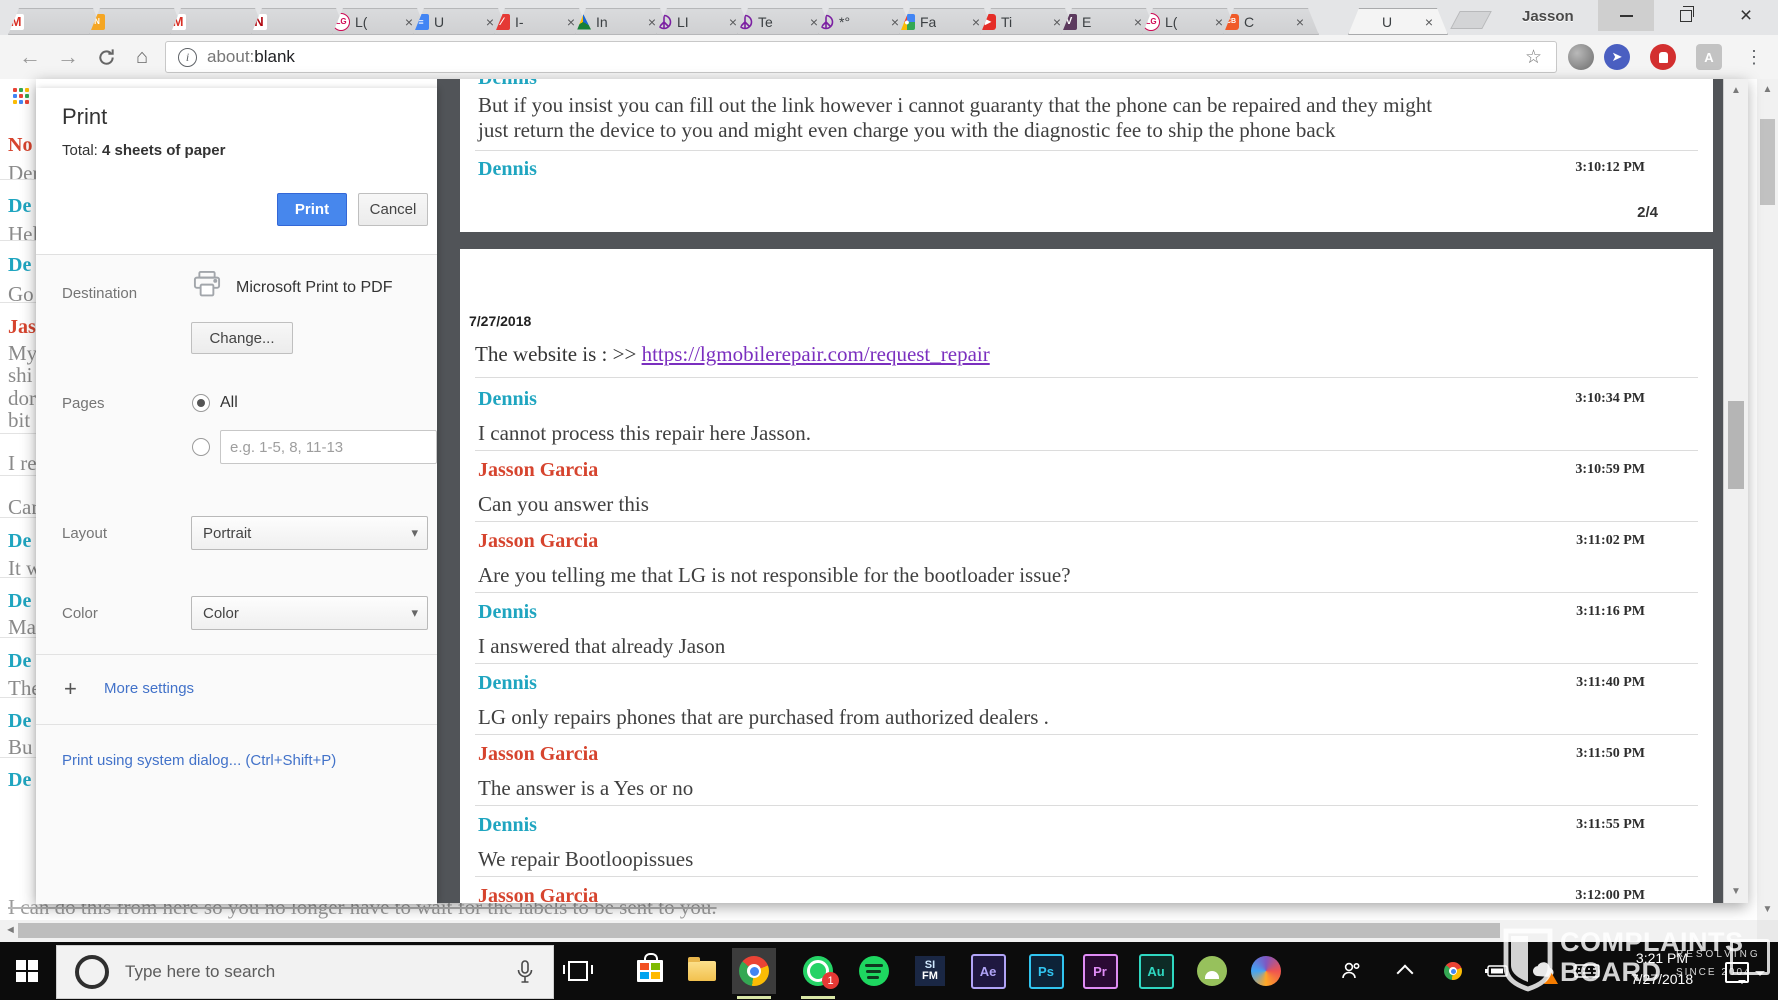  What do you see at coordinates (309, 613) in the screenshot?
I see `color-select: Color ▾` at bounding box center [309, 613].